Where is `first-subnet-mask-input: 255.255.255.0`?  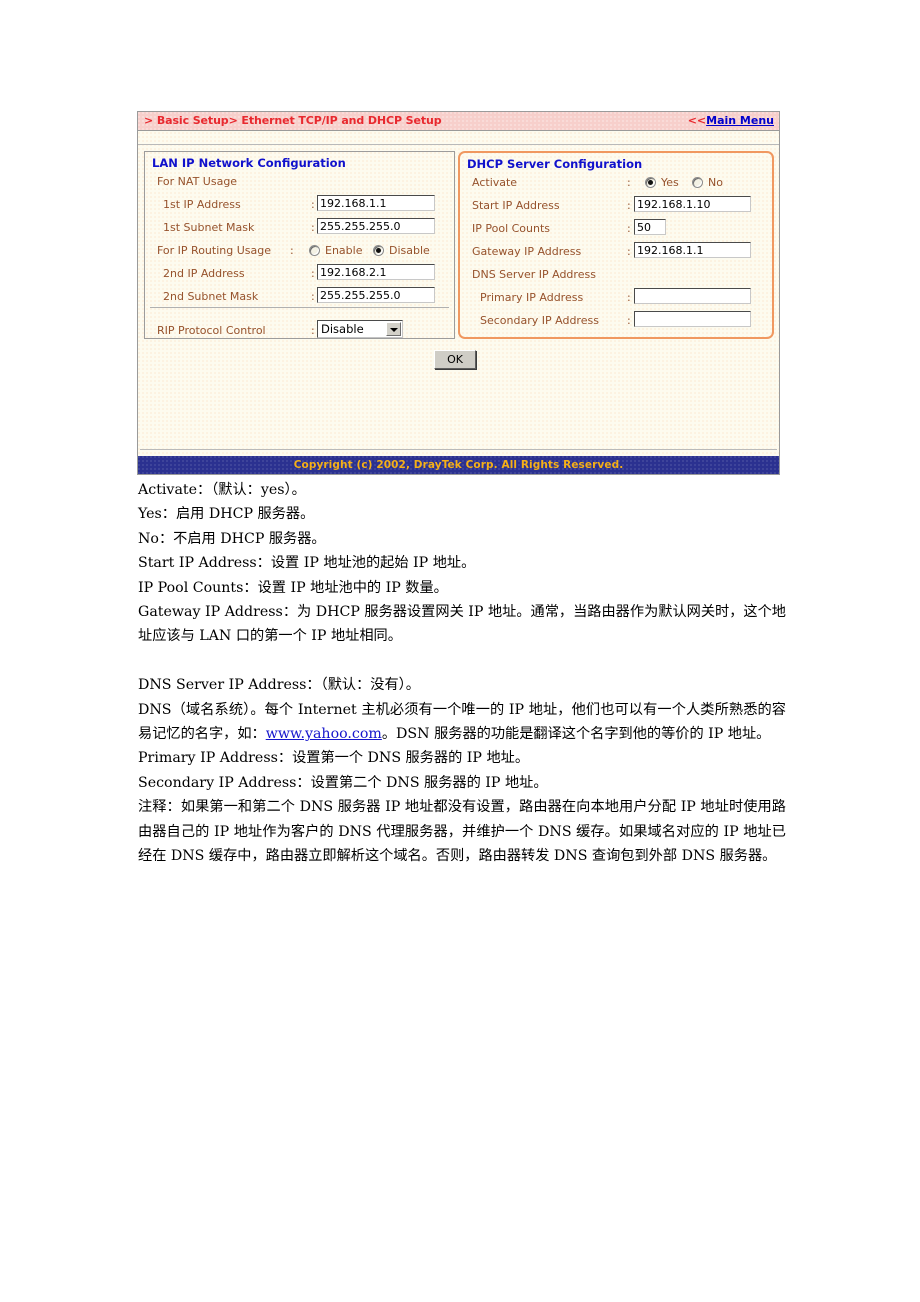
first-subnet-mask-input: 255.255.255.0 is located at coordinates (376, 226).